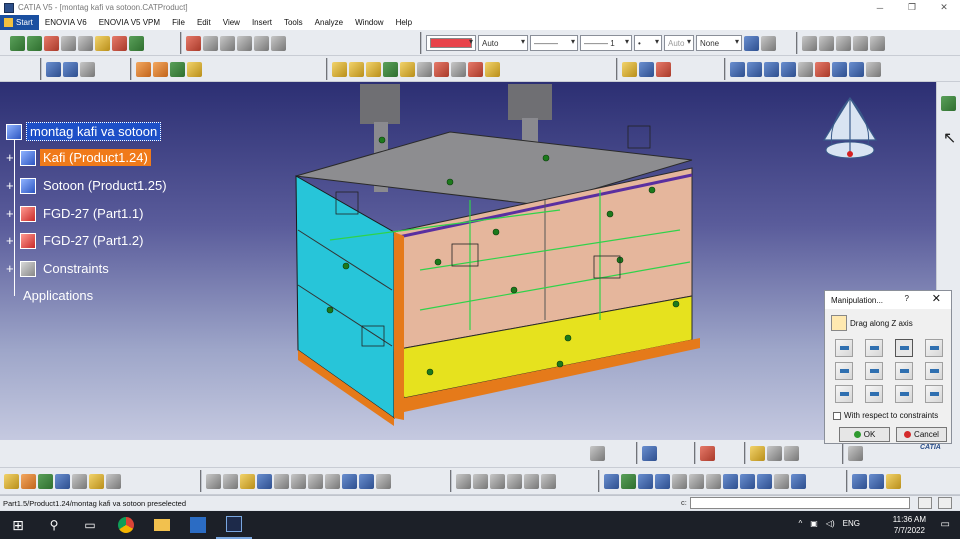 The height and width of the screenshot is (539, 960). I want to click on annotation-icon, so click(278, 43).